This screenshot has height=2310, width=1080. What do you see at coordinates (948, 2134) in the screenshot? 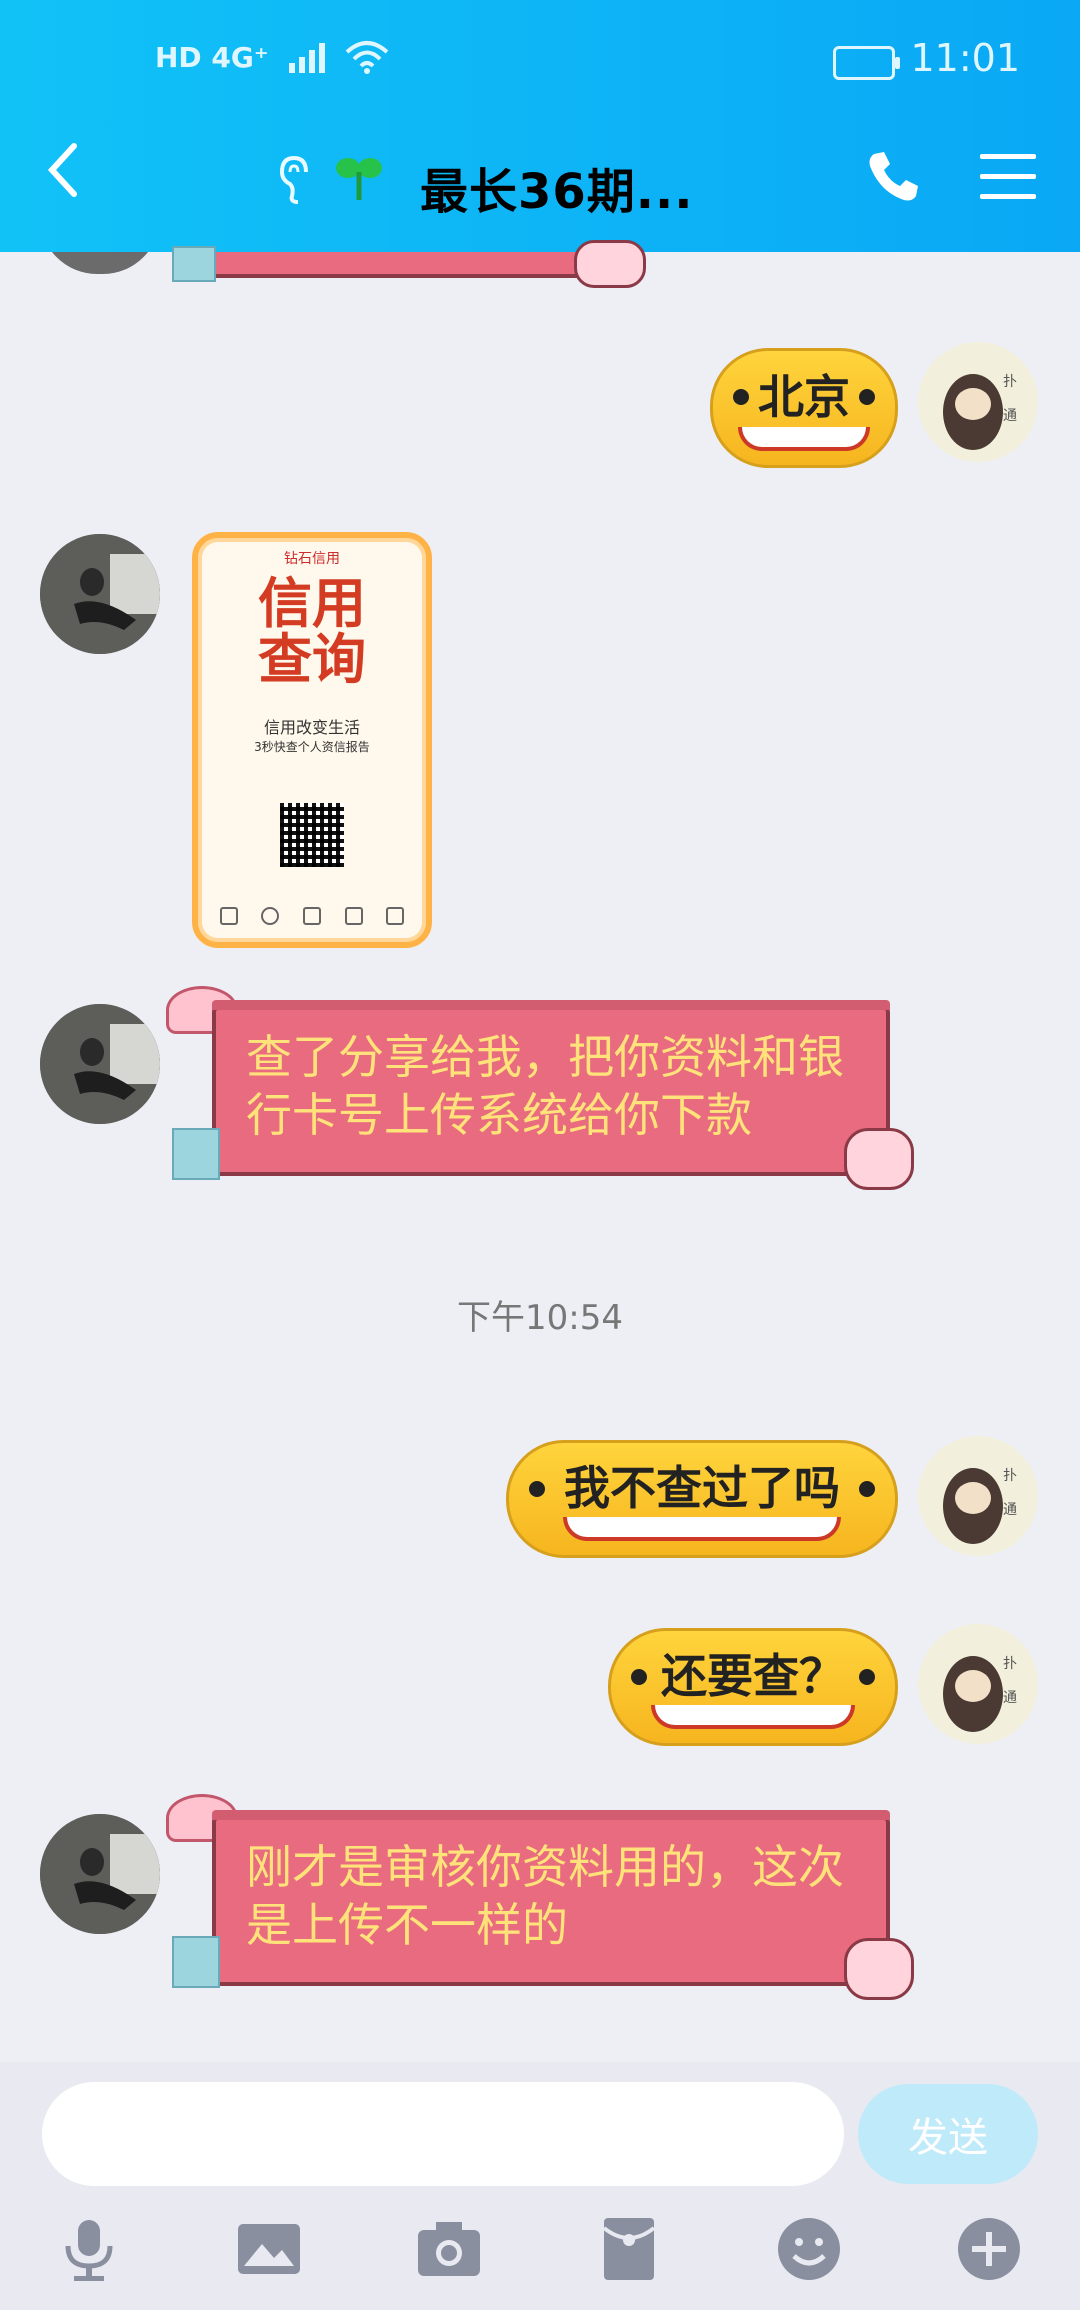
I see `send-button: 发送` at bounding box center [948, 2134].